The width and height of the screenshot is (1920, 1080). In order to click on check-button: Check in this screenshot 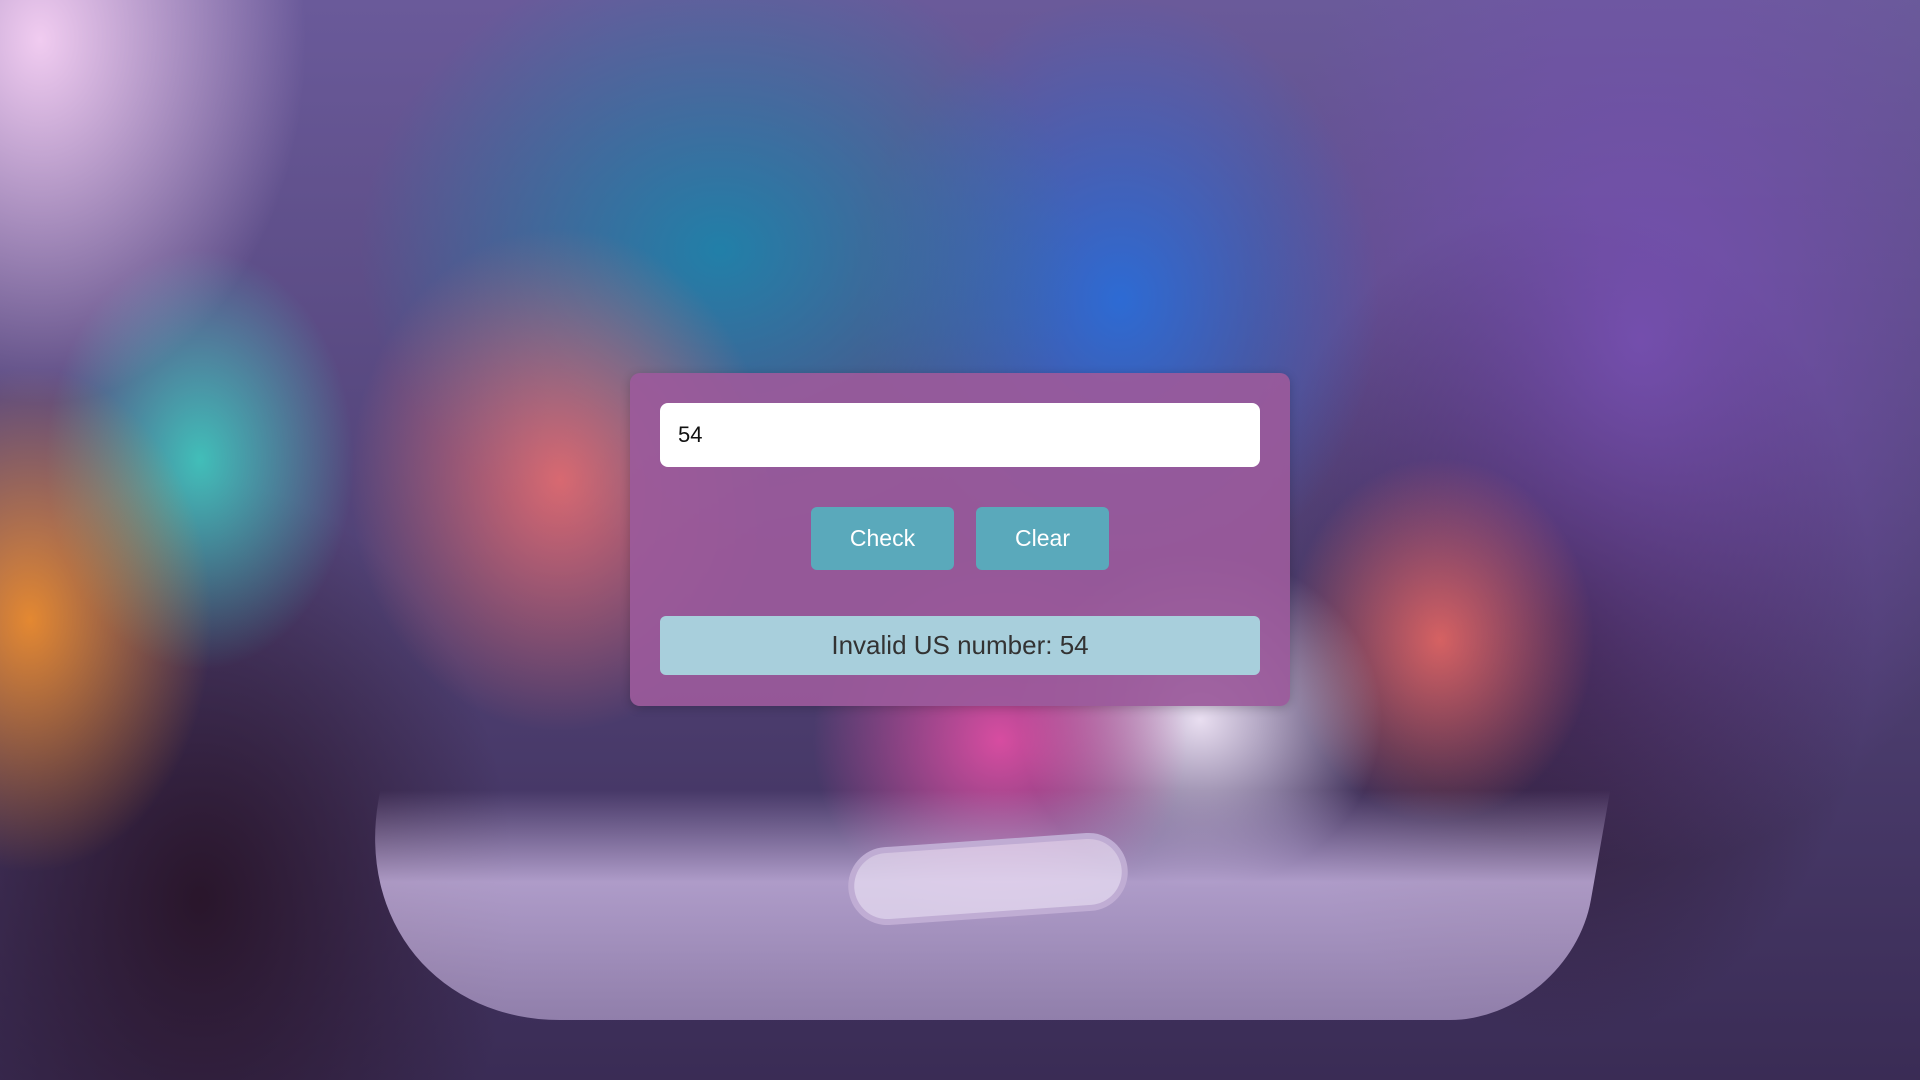, I will do `click(882, 538)`.